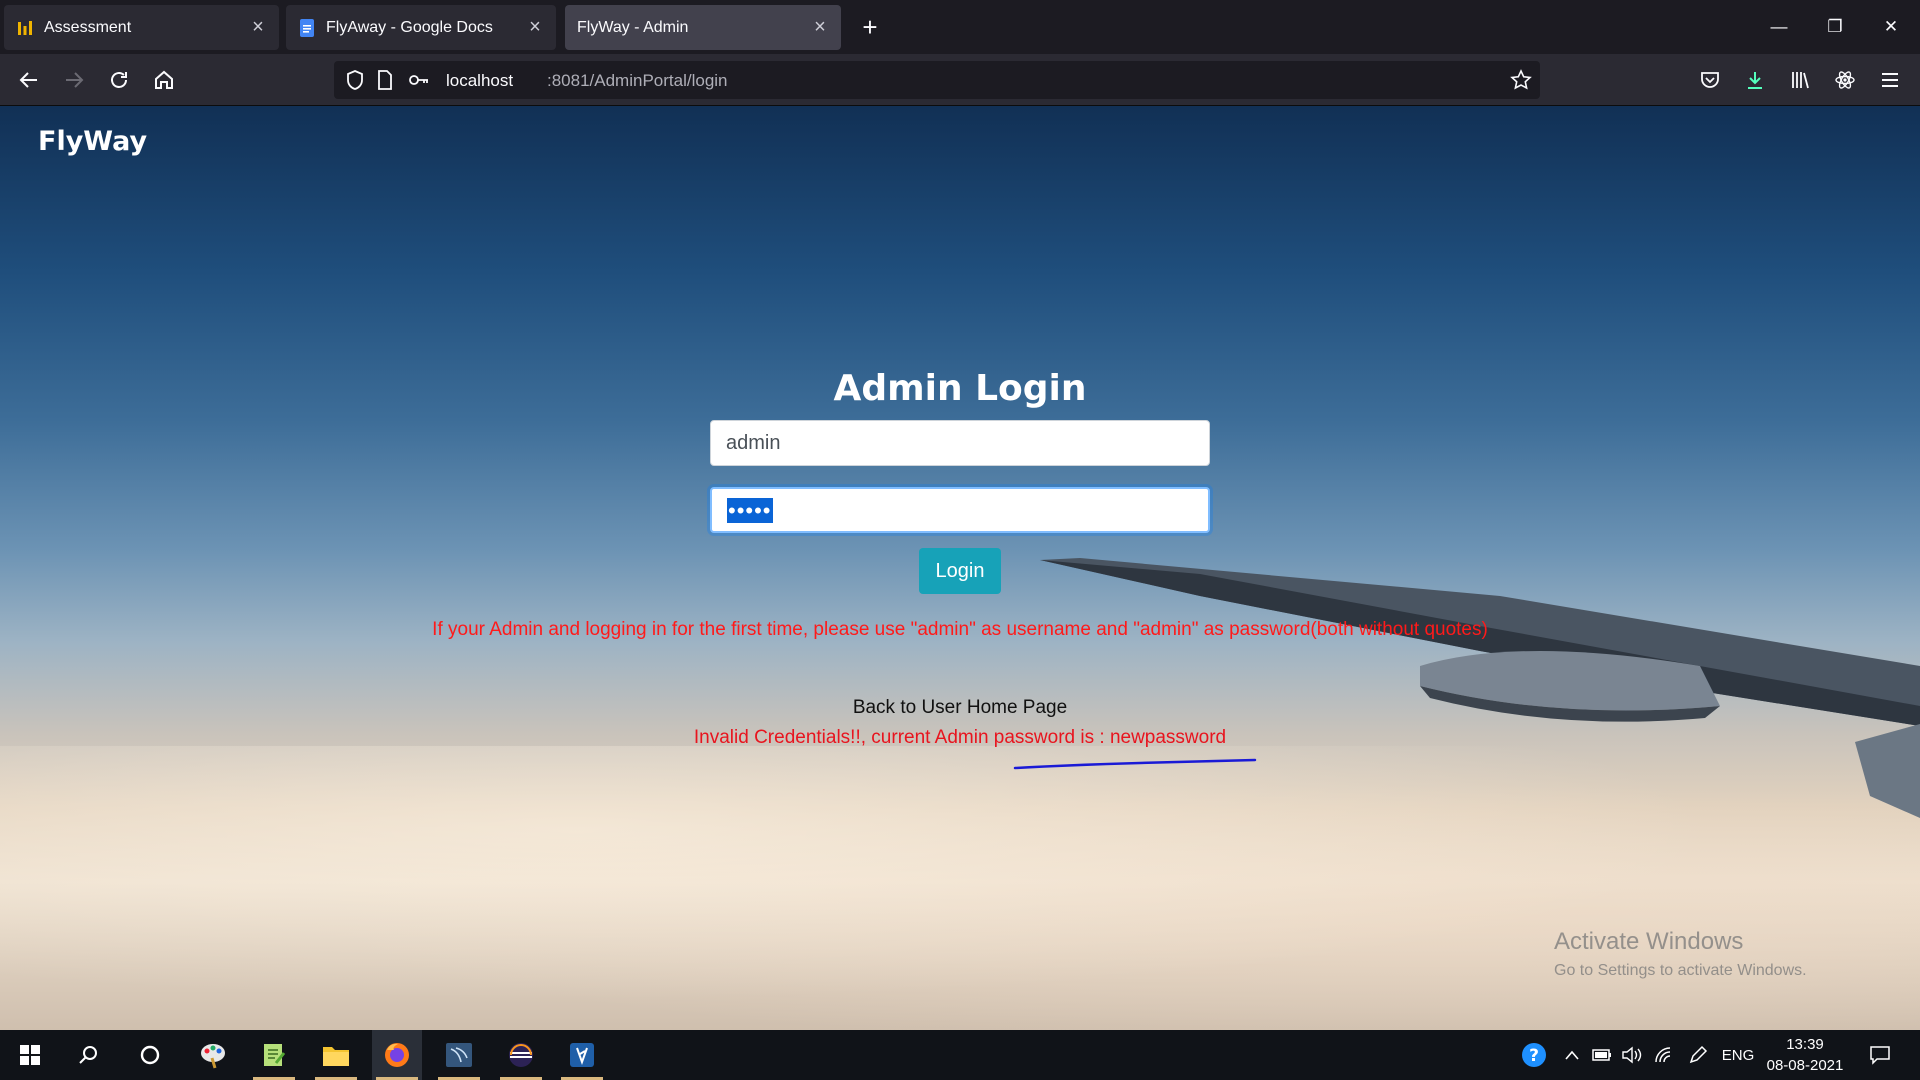  I want to click on folder-icon, so click(336, 1056).